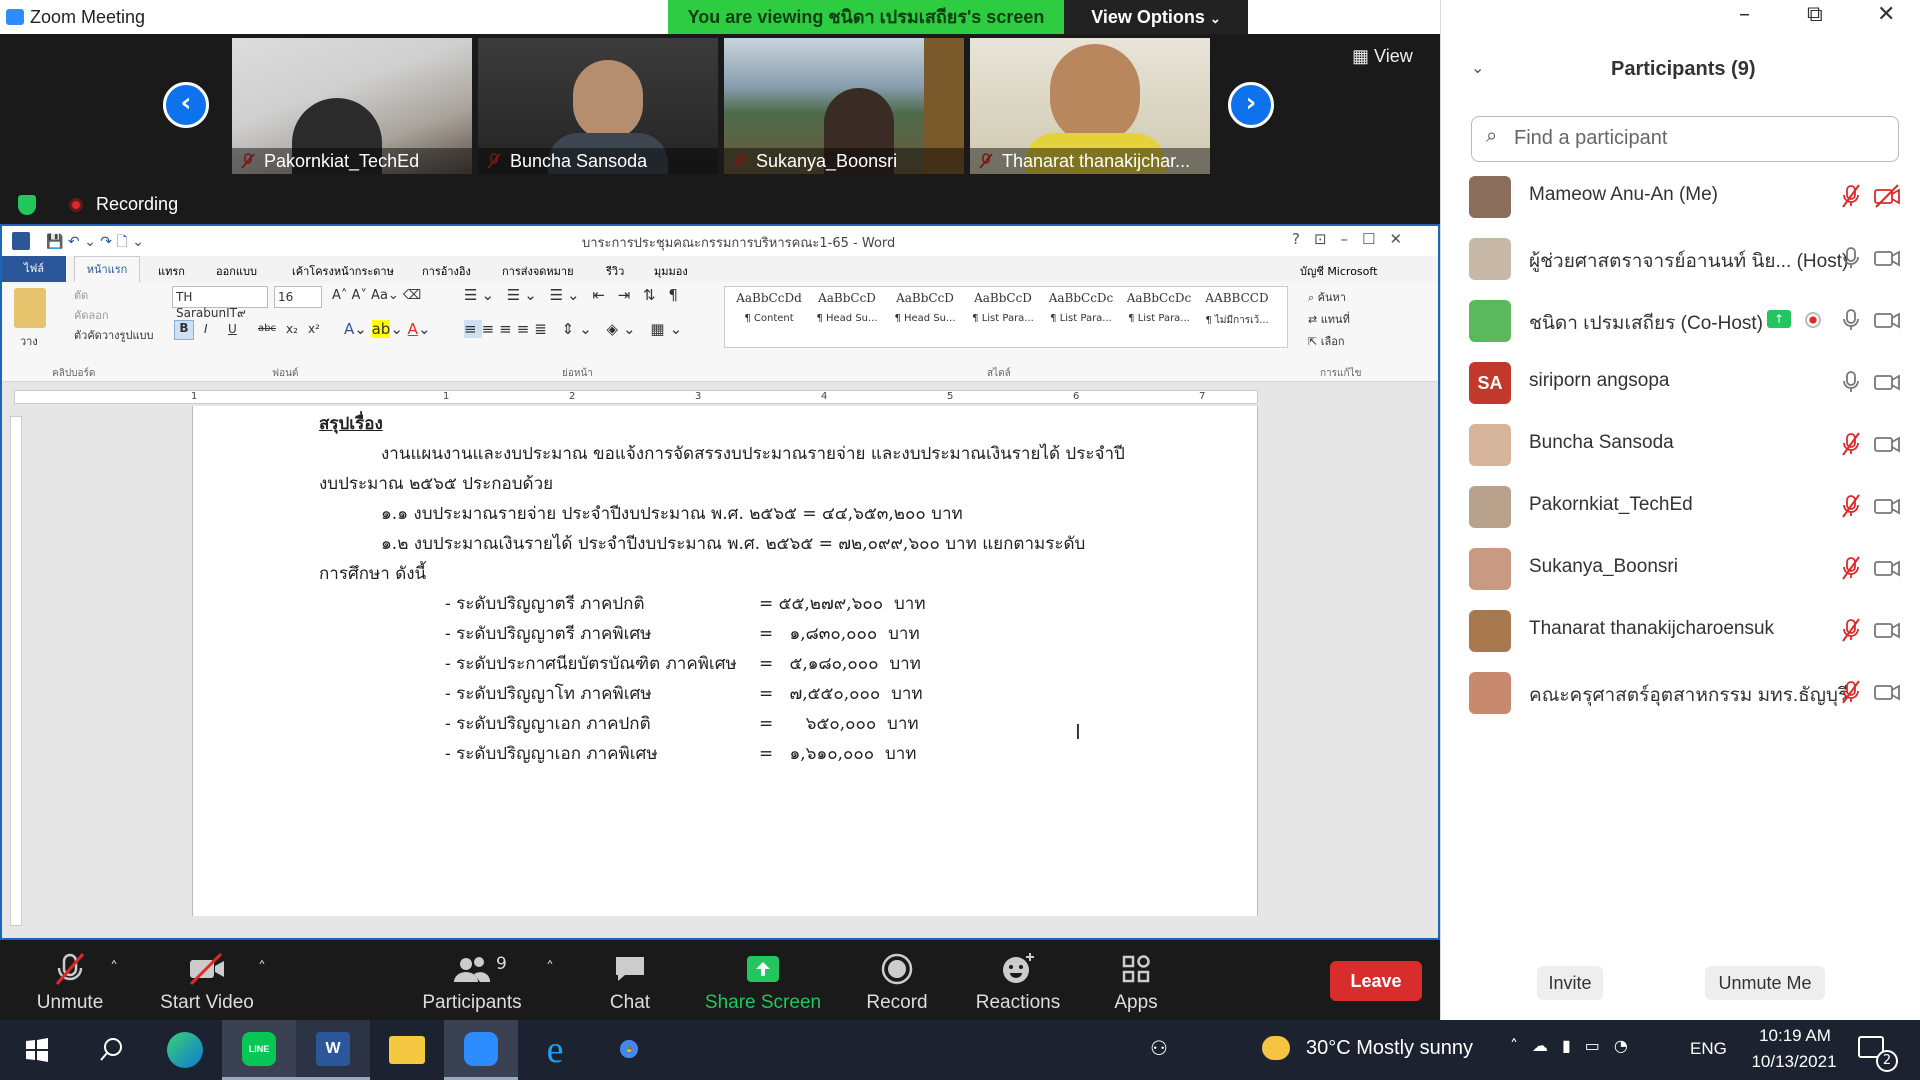  What do you see at coordinates (1327, 297) in the screenshot?
I see `find-button: ⌕ ค้นหา` at bounding box center [1327, 297].